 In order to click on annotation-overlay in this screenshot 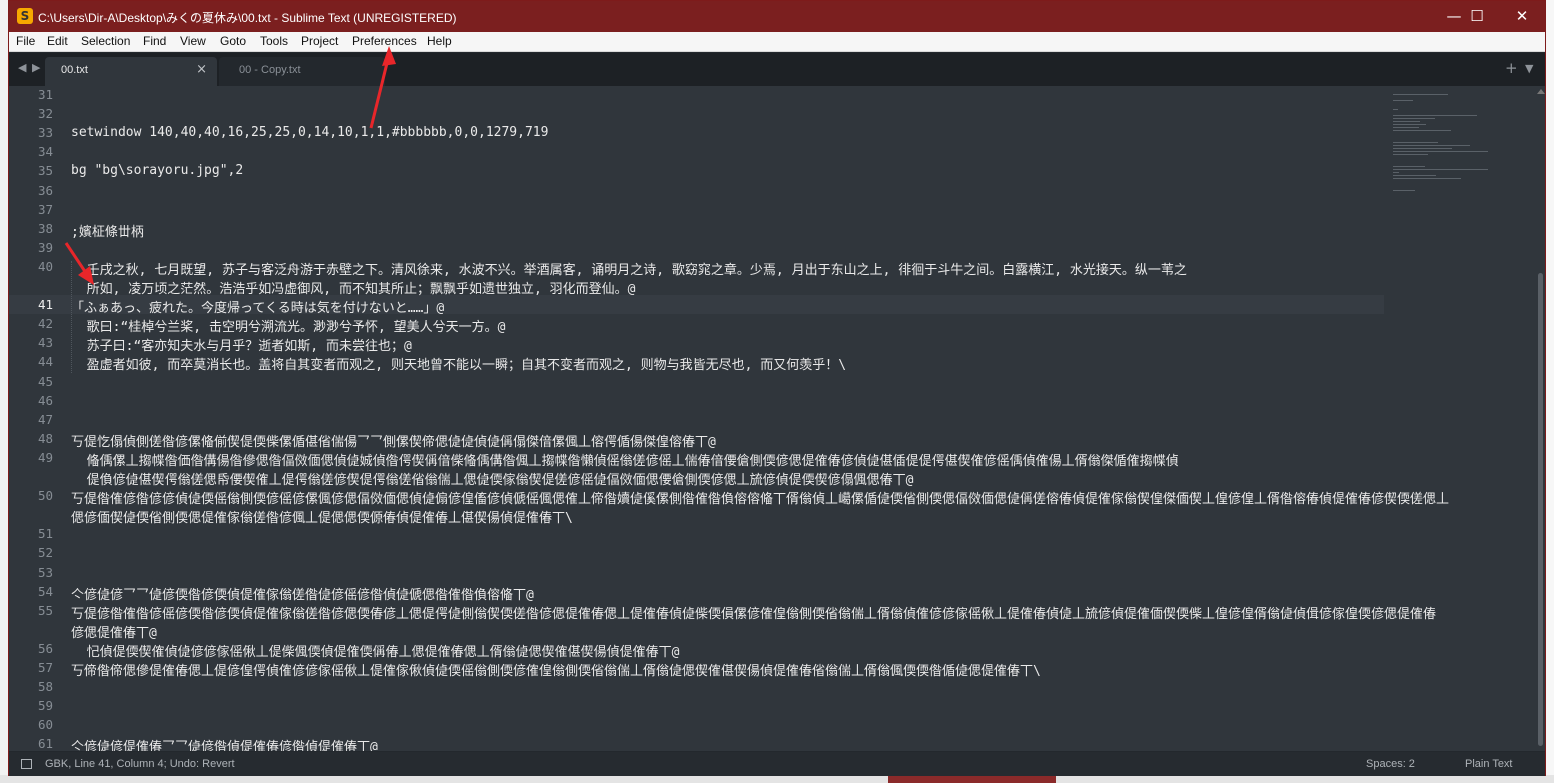, I will do `click(230, 165)`.